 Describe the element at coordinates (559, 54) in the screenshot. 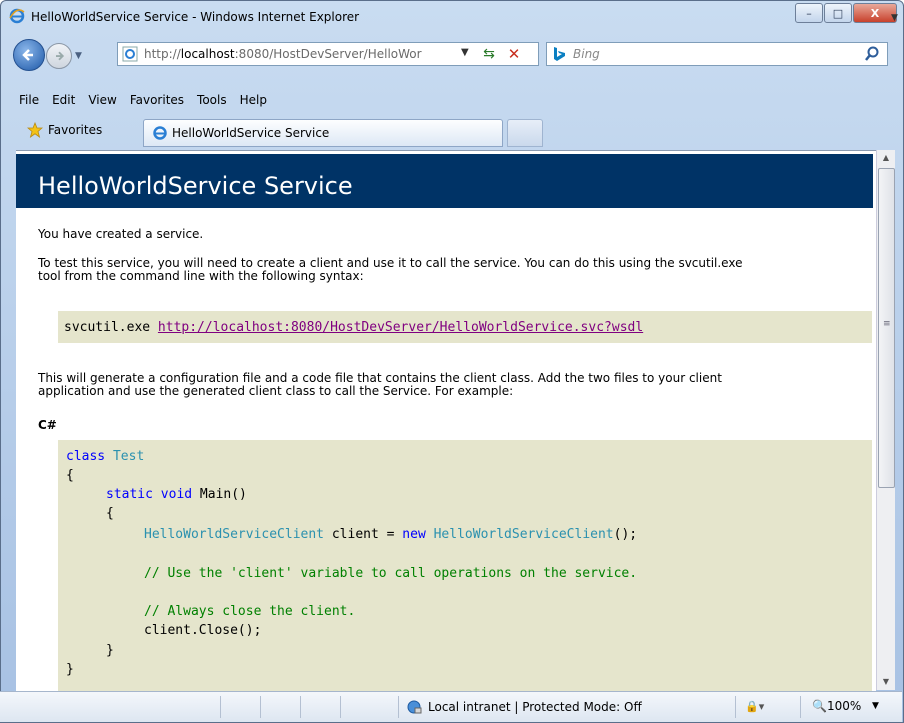

I see `bing-icon` at that location.